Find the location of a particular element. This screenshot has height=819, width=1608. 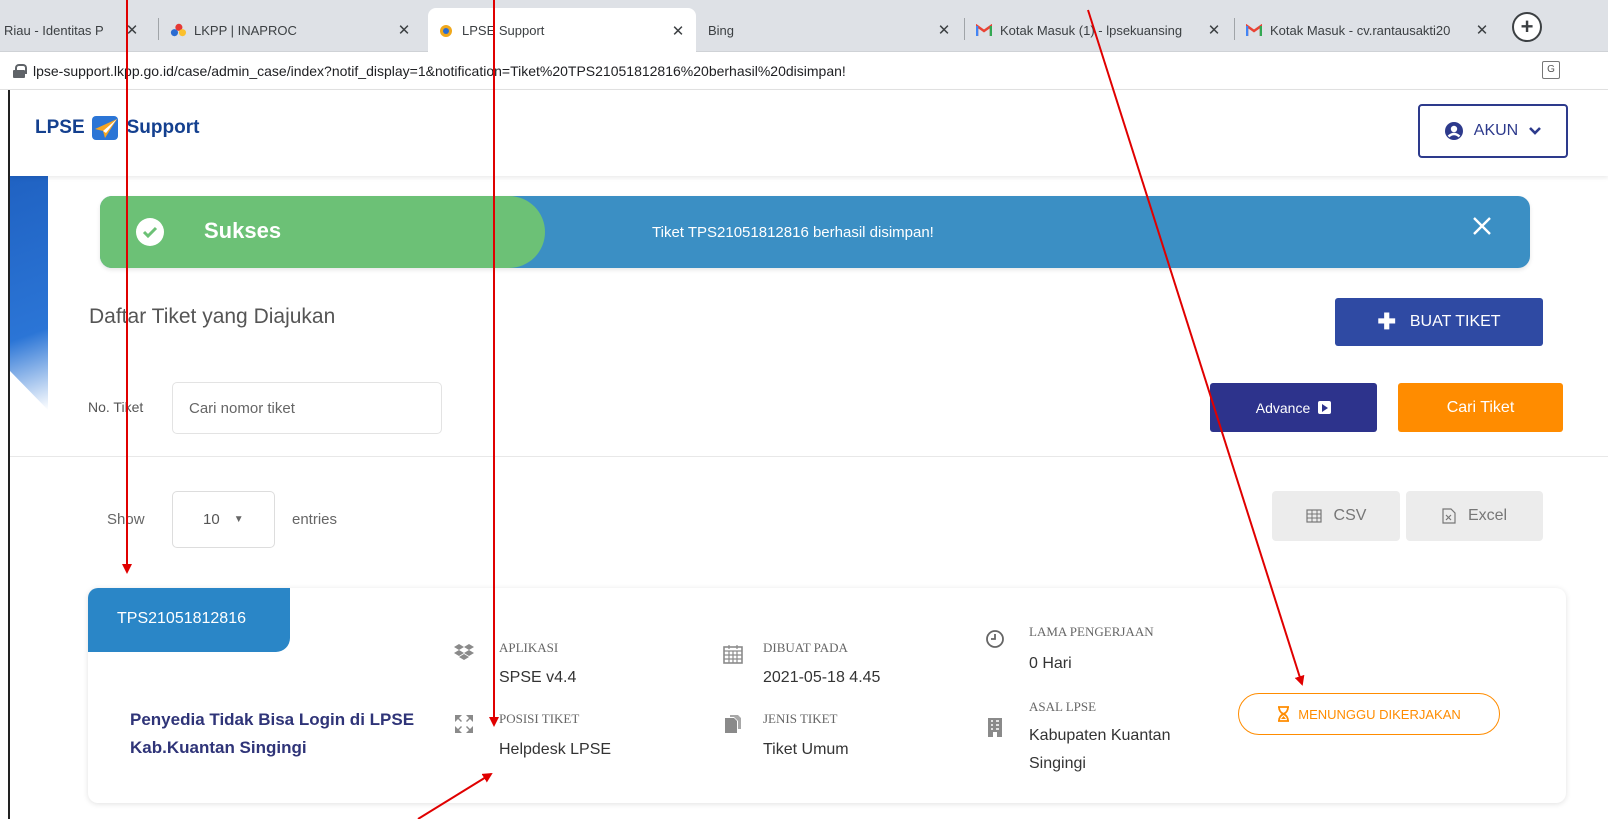

posisi-label: POSISI TIKET is located at coordinates (539, 718).